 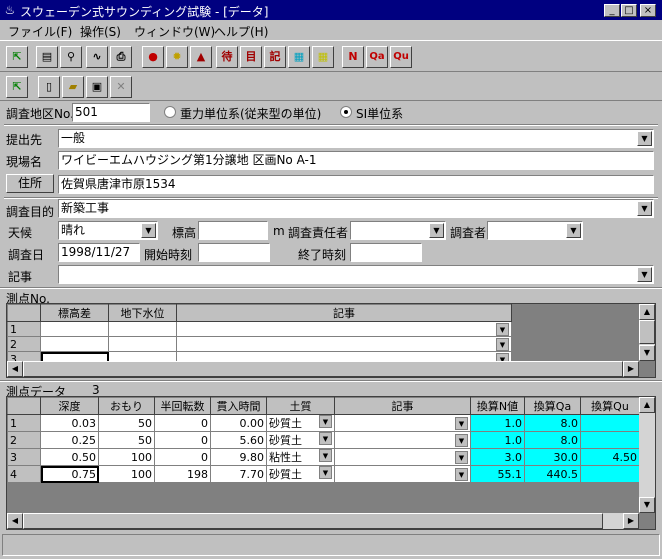 I want to click on table-row: 2 ▼, so click(x=259, y=344).